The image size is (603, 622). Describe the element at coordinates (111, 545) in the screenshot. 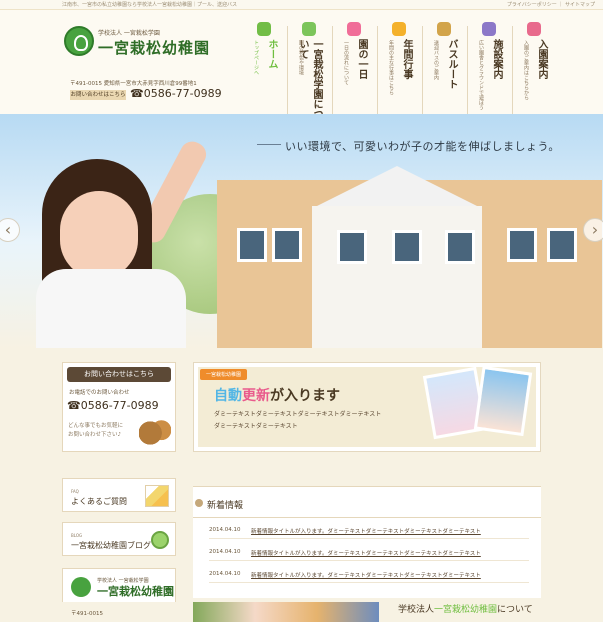

I see `blog-label: 一宮栽松幼稚園ブログ` at that location.